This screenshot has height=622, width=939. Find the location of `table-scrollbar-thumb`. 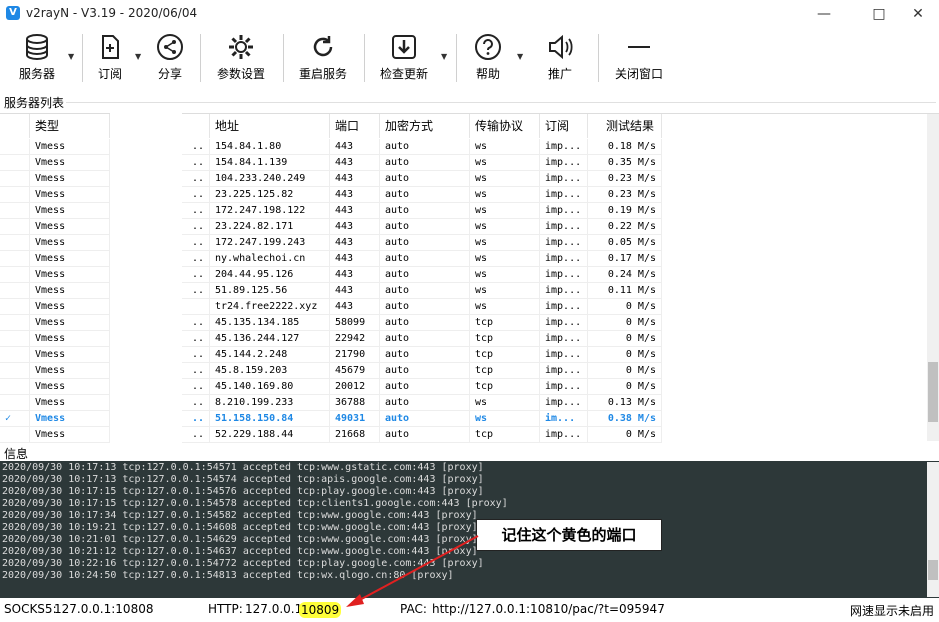

table-scrollbar-thumb is located at coordinates (933, 392).